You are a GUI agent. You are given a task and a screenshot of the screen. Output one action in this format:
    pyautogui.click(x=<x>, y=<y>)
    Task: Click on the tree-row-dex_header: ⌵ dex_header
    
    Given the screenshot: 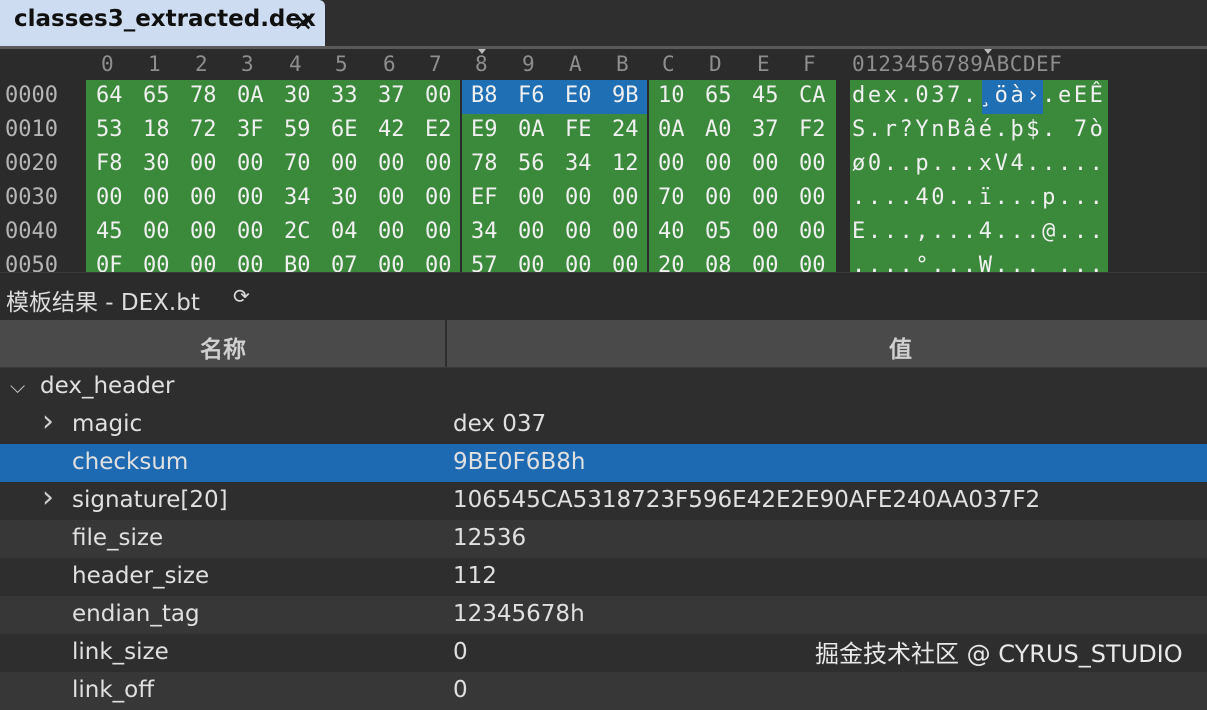 What is the action you would take?
    pyautogui.click(x=603, y=387)
    